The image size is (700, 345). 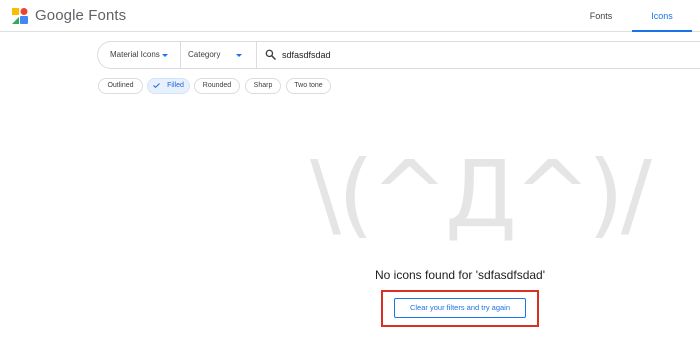 I want to click on brand-name: Google Fonts, so click(x=80, y=15).